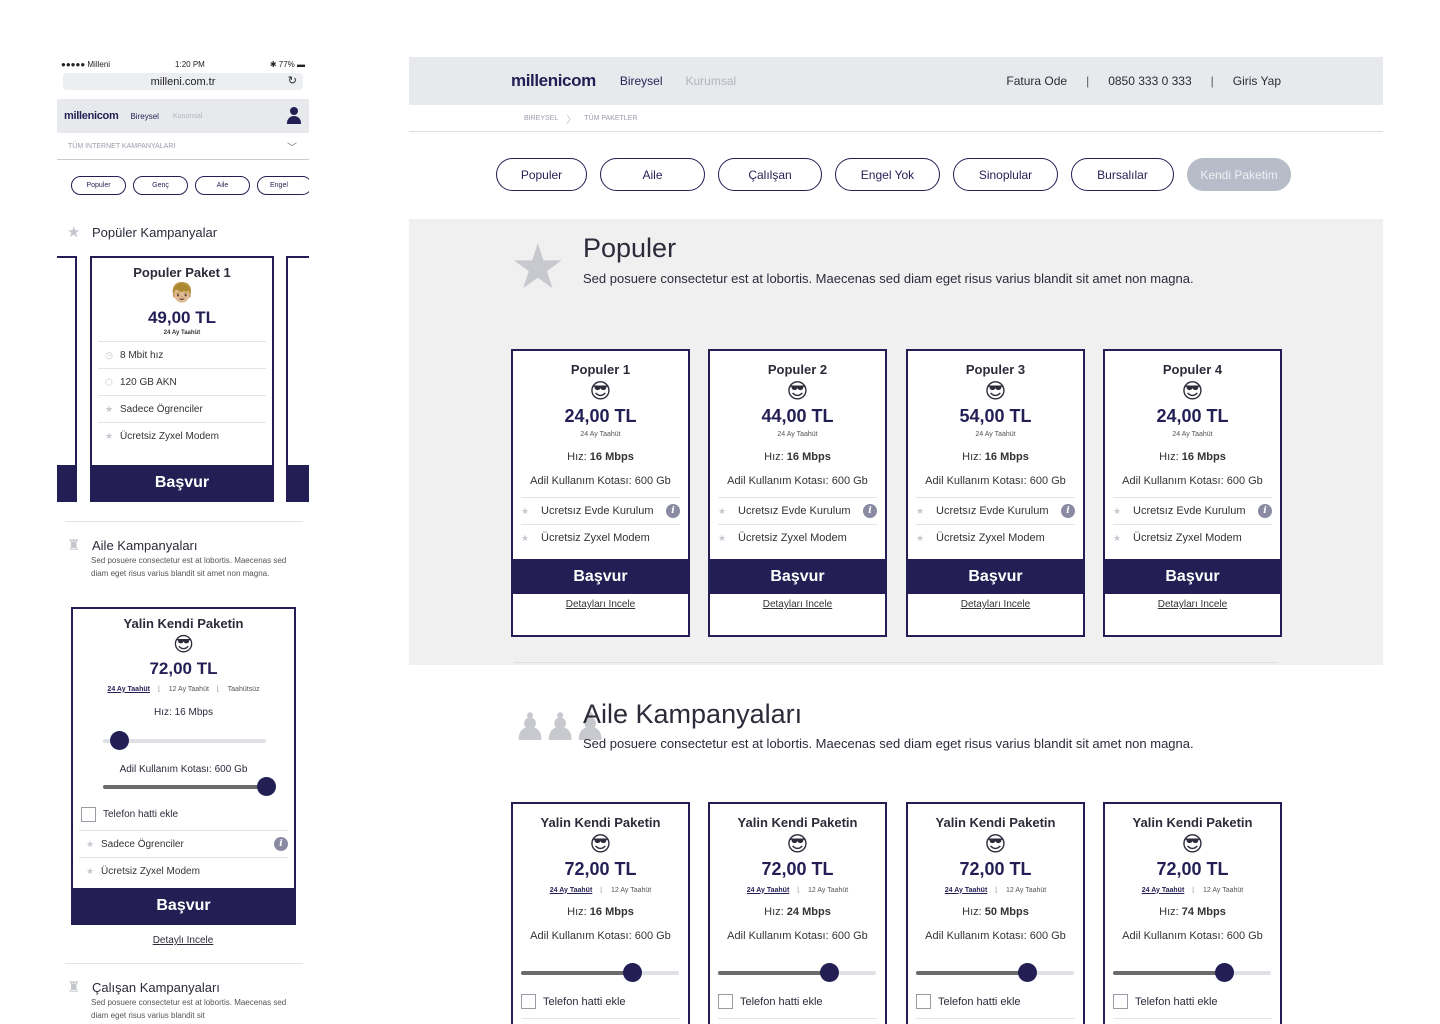  What do you see at coordinates (770, 174) in the screenshot?
I see `tab-calisan: Çalılşan` at bounding box center [770, 174].